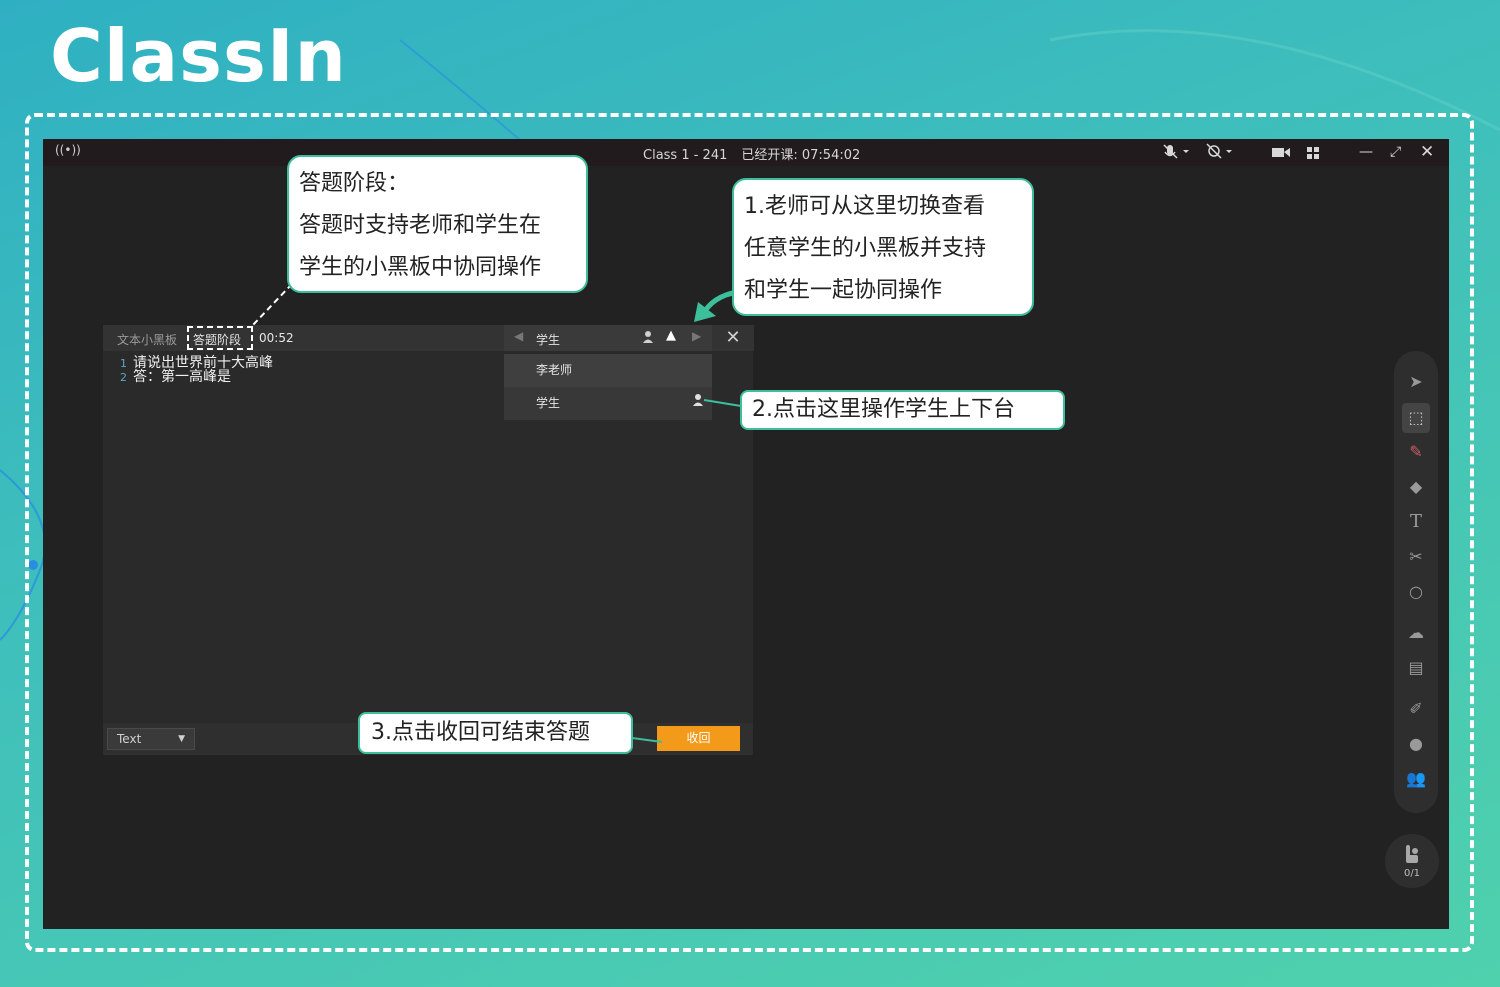 This screenshot has height=987, width=1500. What do you see at coordinates (698, 738) in the screenshot?
I see `recall-button: 收回` at bounding box center [698, 738].